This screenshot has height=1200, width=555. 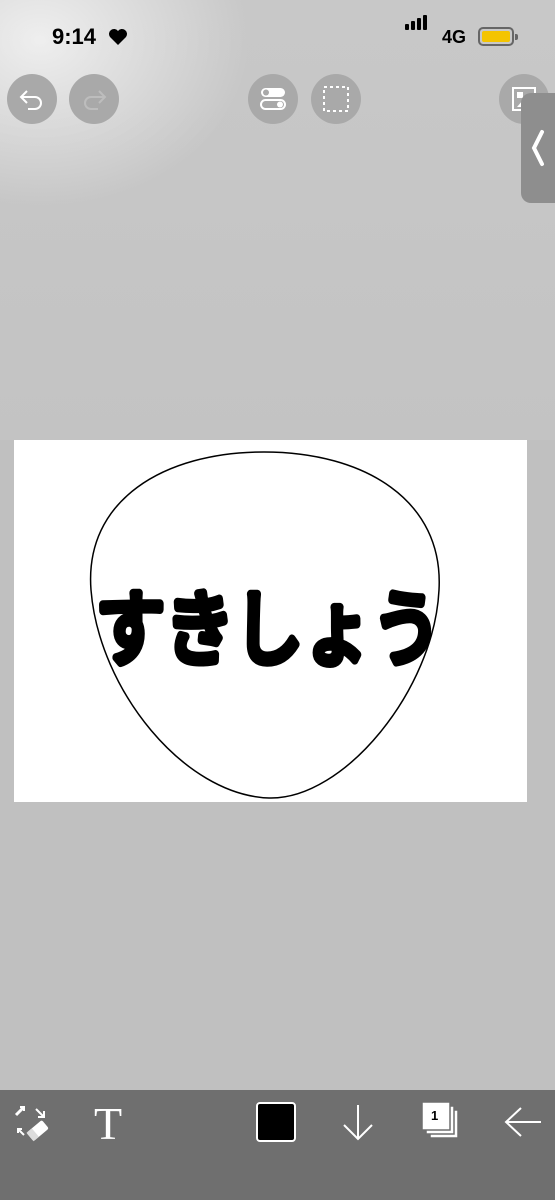 I want to click on layer-count: 1, so click(x=435, y=1115).